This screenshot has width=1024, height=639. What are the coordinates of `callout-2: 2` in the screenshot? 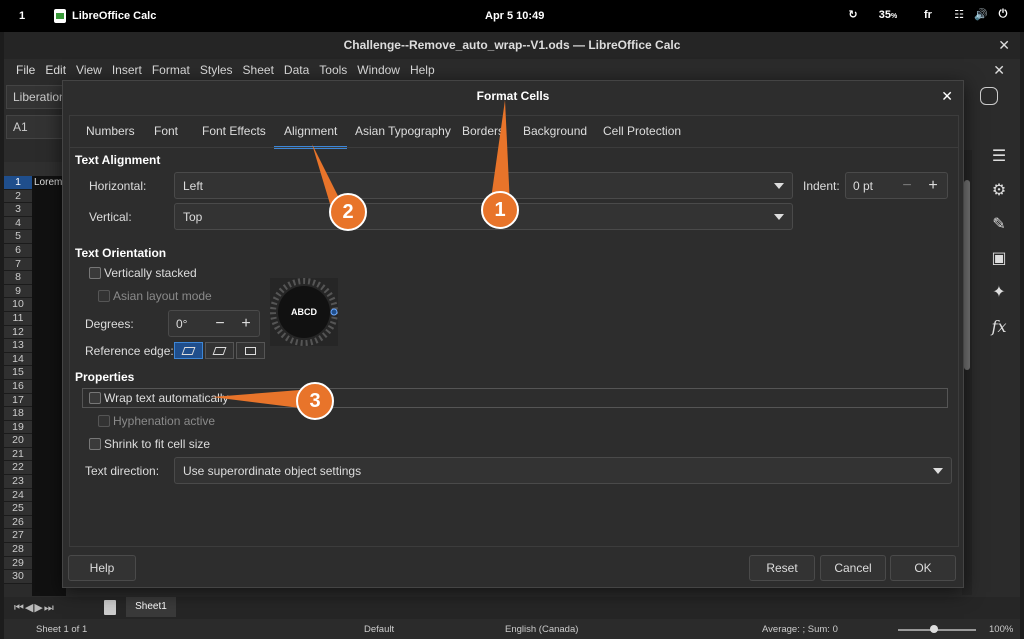 It's located at (348, 212).